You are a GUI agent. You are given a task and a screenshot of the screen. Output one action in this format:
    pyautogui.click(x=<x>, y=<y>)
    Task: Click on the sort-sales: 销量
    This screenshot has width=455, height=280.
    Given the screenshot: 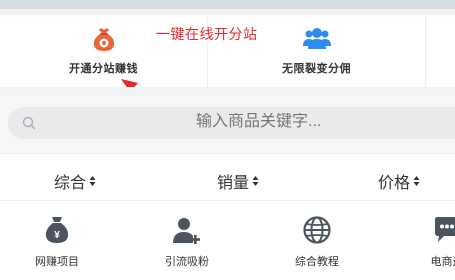 What is the action you would take?
    pyautogui.click(x=238, y=181)
    